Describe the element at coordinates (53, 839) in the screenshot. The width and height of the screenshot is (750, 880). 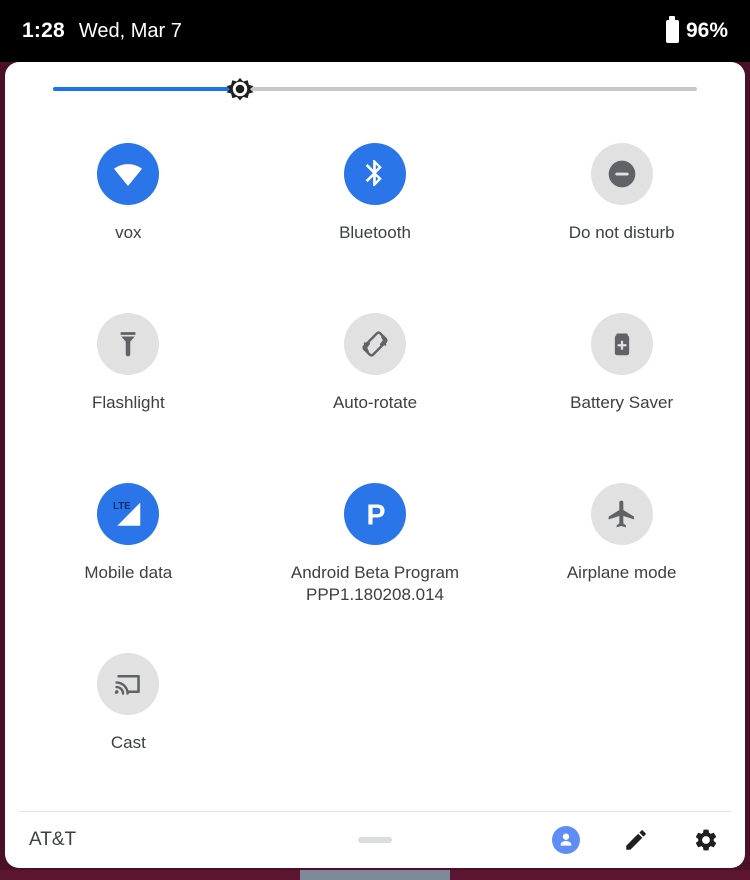
I see `carrier-label: AT&T` at that location.